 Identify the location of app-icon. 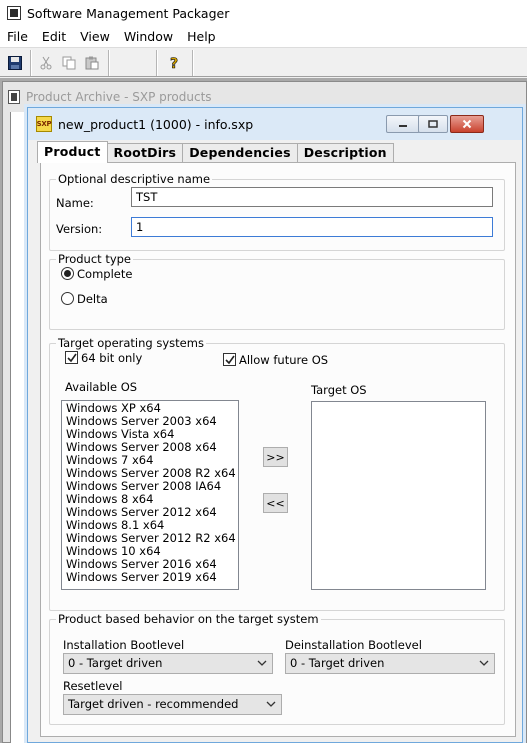
(14, 13).